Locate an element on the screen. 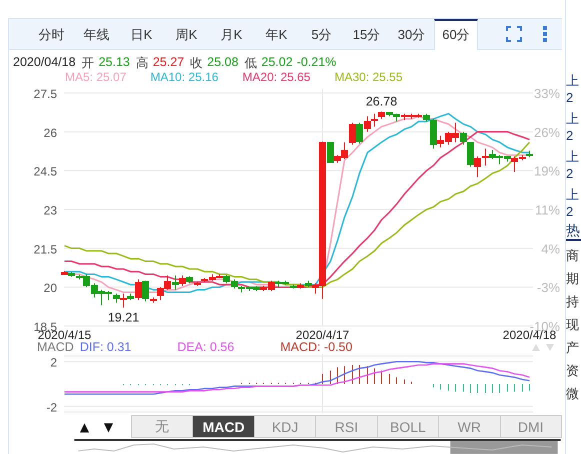  moving-average-value: MA5: 25.07 is located at coordinates (95, 77).